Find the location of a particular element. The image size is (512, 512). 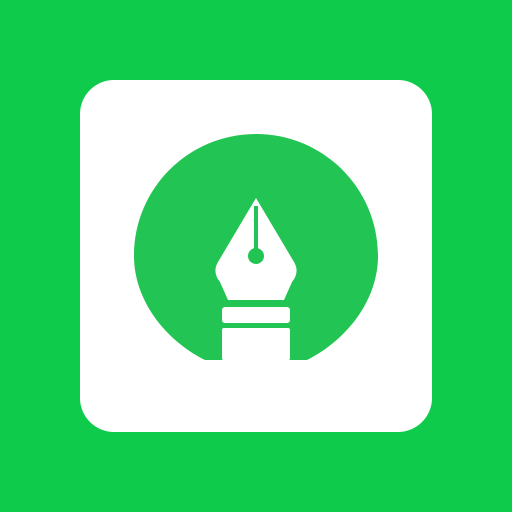

nib-breather-hole is located at coordinates (256, 256).